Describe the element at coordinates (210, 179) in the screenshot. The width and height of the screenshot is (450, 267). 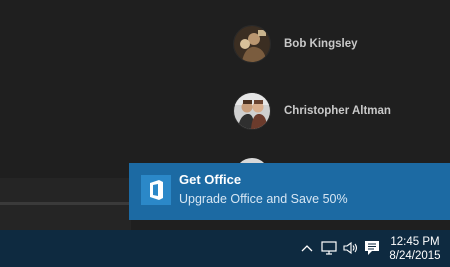
I see `toast-title: Get Office` at that location.